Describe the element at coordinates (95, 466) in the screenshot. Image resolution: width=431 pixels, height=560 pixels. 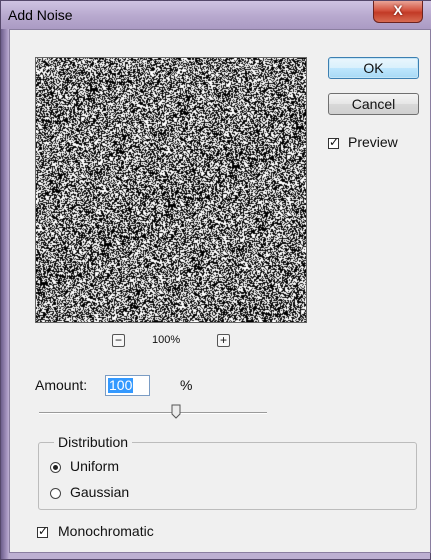
I see `uniform-label: Uniform` at that location.